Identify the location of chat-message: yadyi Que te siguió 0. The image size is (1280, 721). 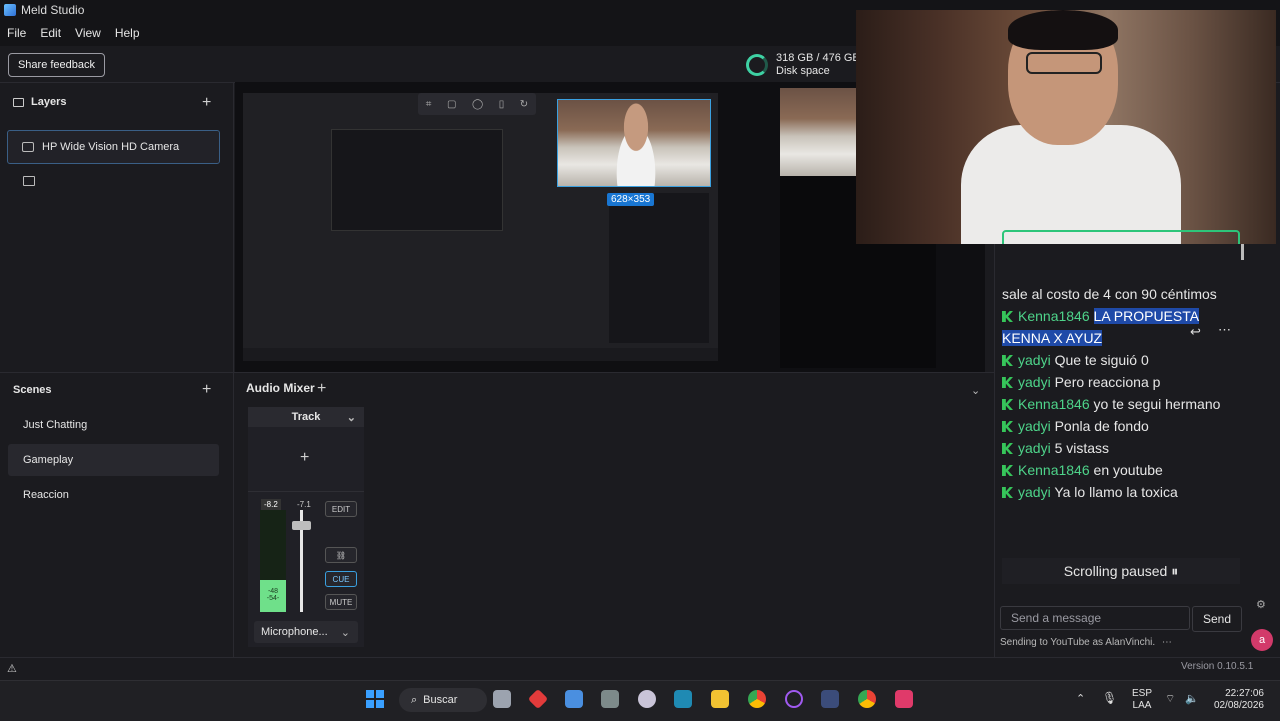
(1121, 360).